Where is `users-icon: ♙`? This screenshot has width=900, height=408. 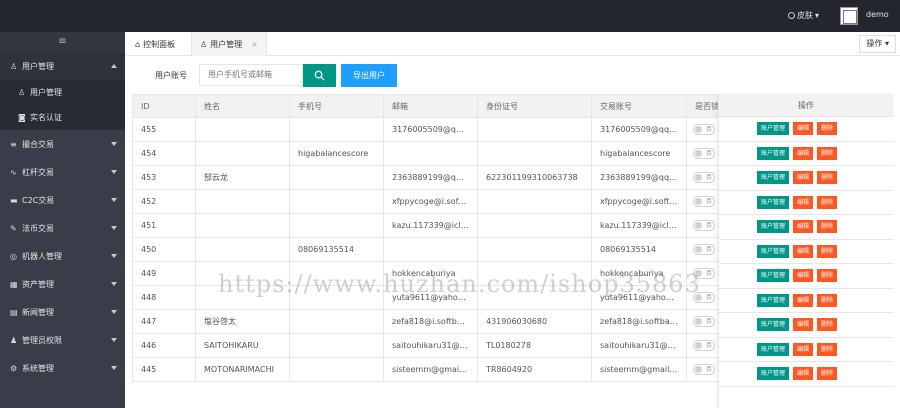
users-icon: ♙ is located at coordinates (22, 92).